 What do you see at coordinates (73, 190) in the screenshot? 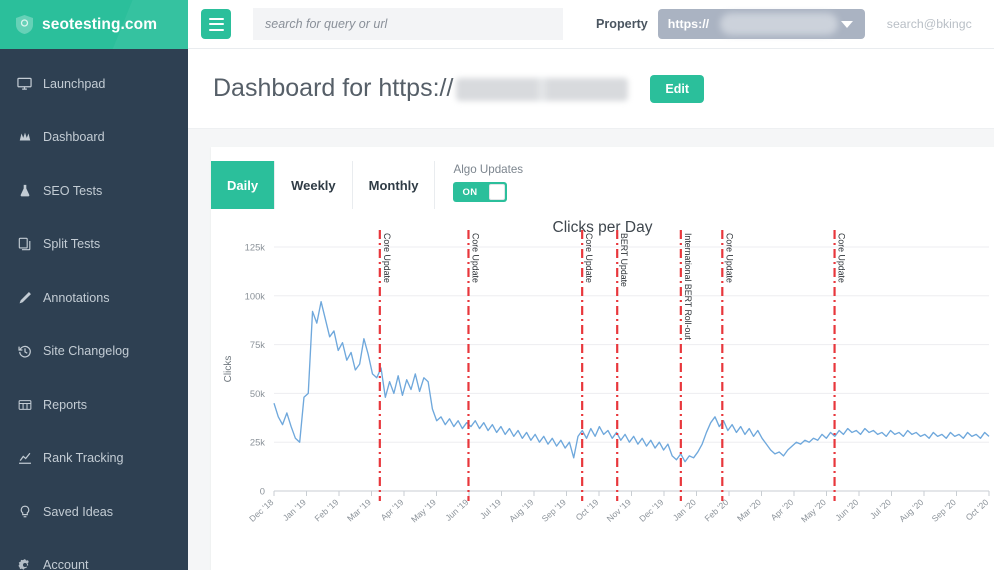
I see `sidebar-item-label: SEO Tests` at bounding box center [73, 190].